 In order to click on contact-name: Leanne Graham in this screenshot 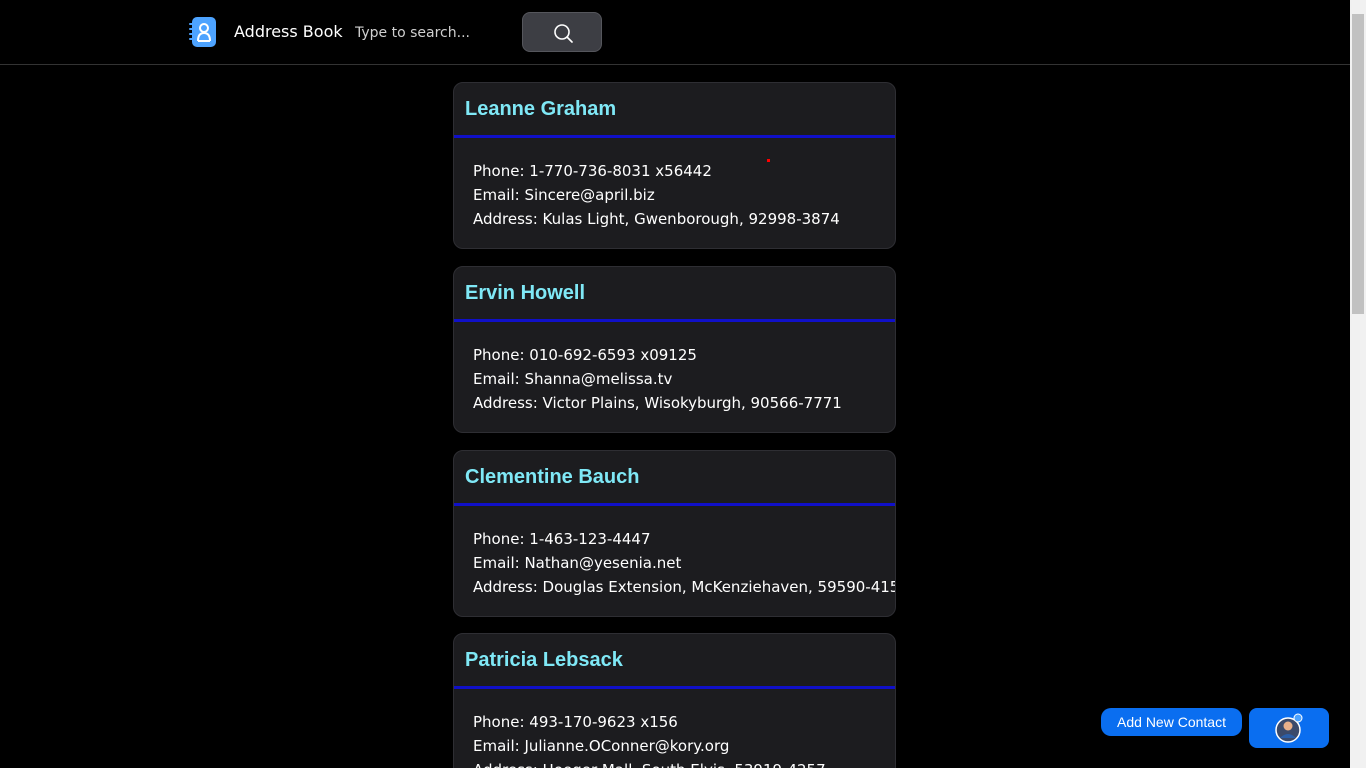, I will do `click(541, 109)`.